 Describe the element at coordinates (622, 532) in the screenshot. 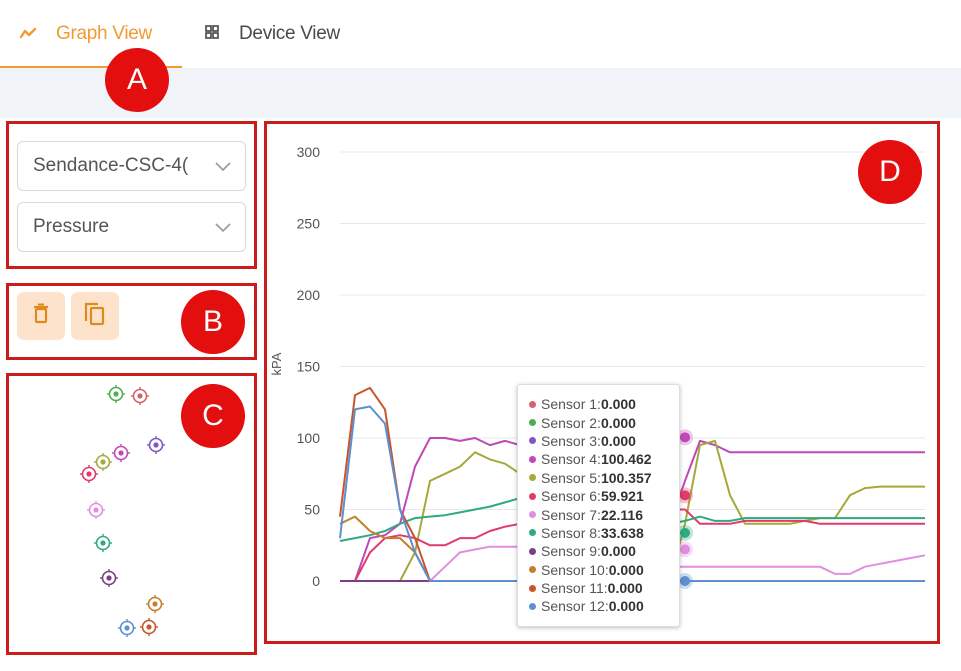

I see `tooltip-series-value: 33.638` at that location.